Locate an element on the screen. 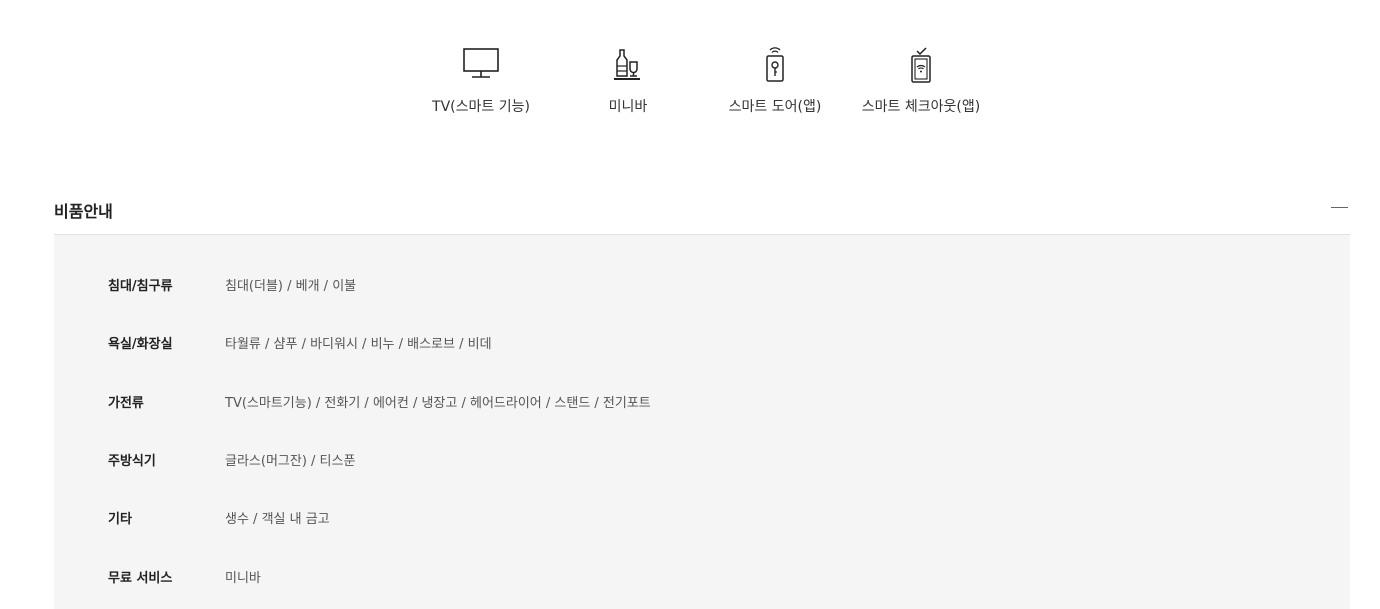 Image resolution: width=1380 pixels, height=609 pixels. category-label: 욕실/화장실 is located at coordinates (140, 344).